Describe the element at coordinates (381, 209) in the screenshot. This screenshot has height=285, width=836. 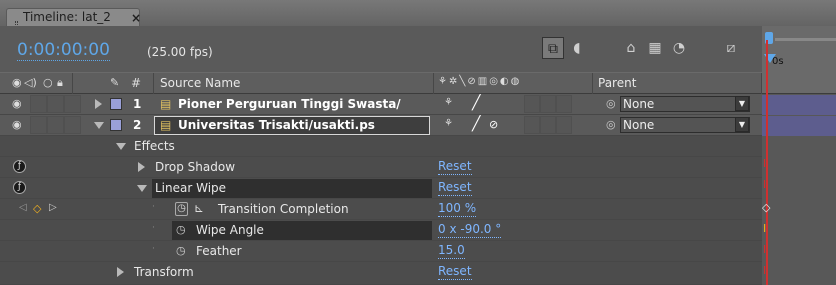
I see `property-row: ◁ ◇ ▷ · ◷ ⊾ Transition Completion 100 %` at that location.